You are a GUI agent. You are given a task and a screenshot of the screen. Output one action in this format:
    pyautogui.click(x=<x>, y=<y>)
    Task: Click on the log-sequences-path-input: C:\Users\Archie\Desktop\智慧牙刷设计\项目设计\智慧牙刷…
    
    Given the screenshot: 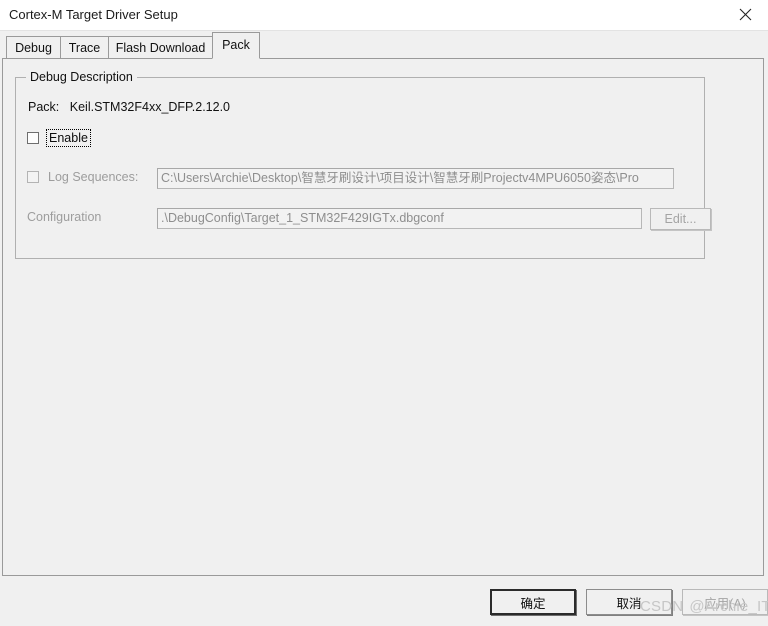 What is the action you would take?
    pyautogui.click(x=415, y=178)
    